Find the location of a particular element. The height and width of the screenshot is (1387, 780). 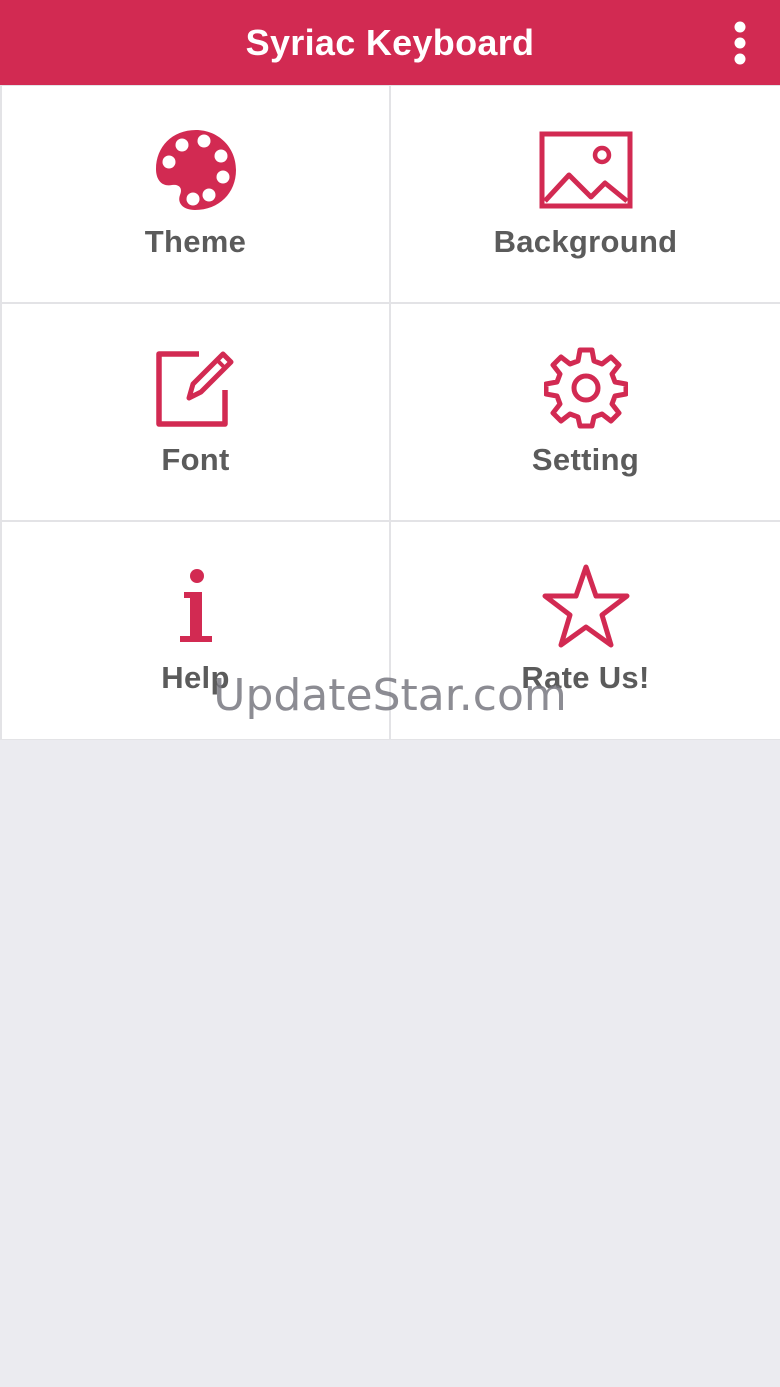

tile-rate-us: Rate Us! is located at coordinates (585, 630).